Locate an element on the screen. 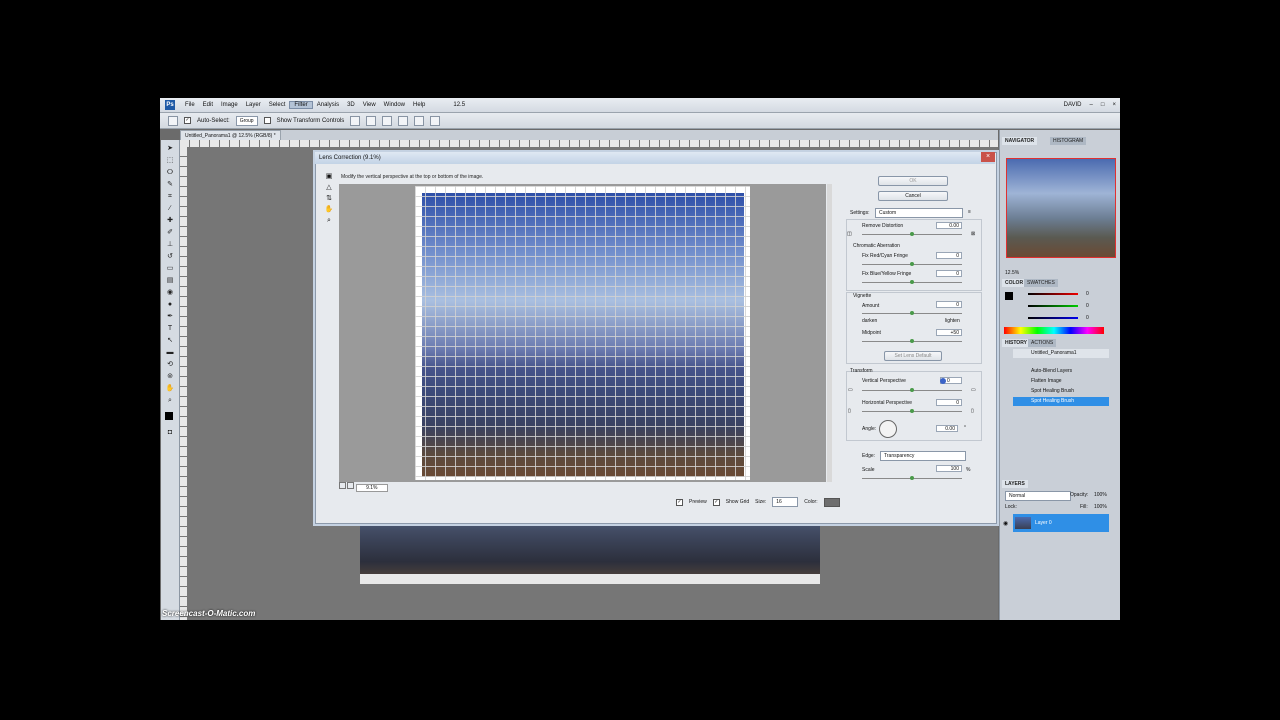 This screenshot has height=720, width=1280. vertical-perspective-knob is located at coordinates (912, 390).